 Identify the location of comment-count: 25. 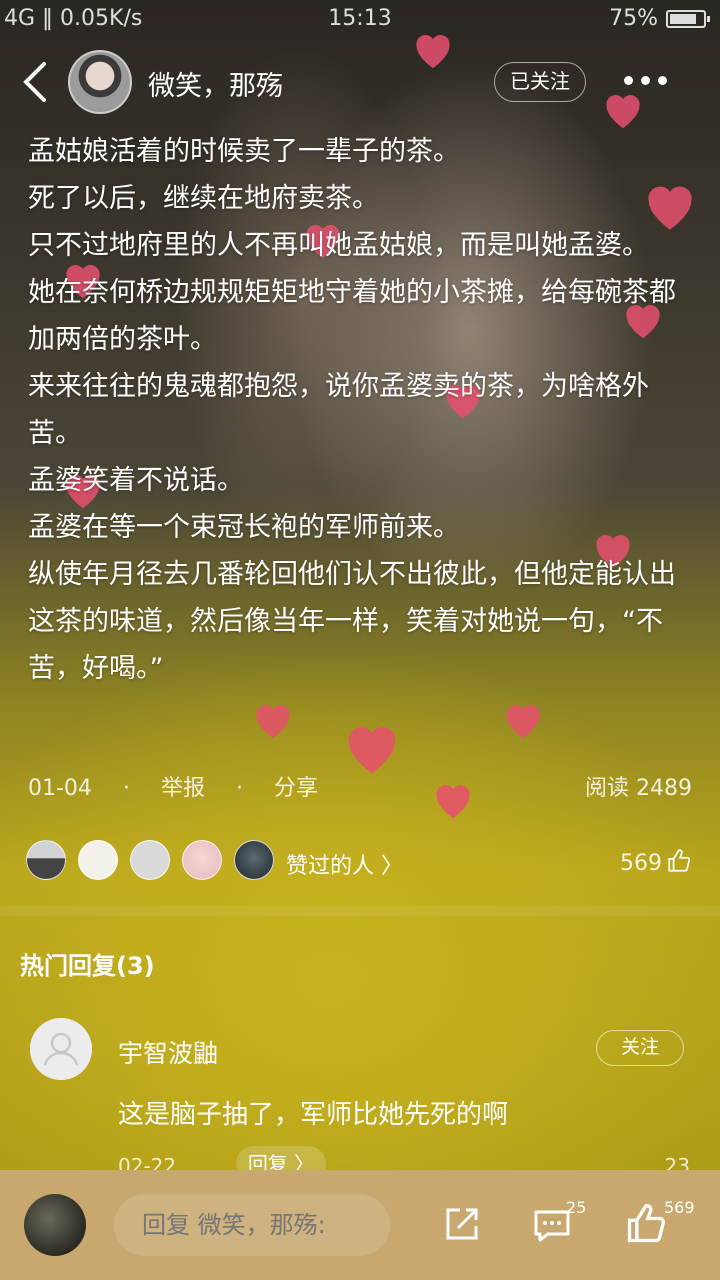
(576, 1207).